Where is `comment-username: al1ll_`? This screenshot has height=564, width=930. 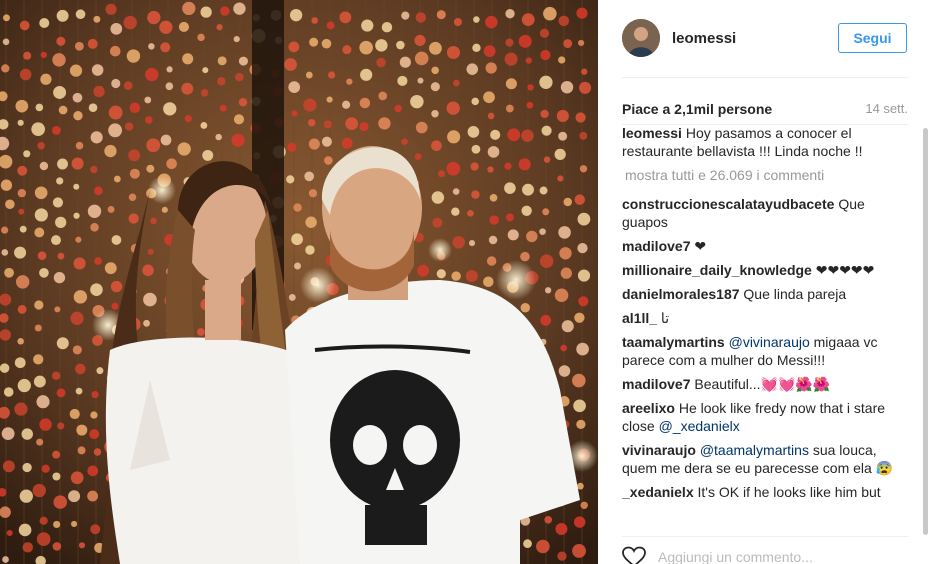 comment-username: al1ll_ is located at coordinates (639, 318).